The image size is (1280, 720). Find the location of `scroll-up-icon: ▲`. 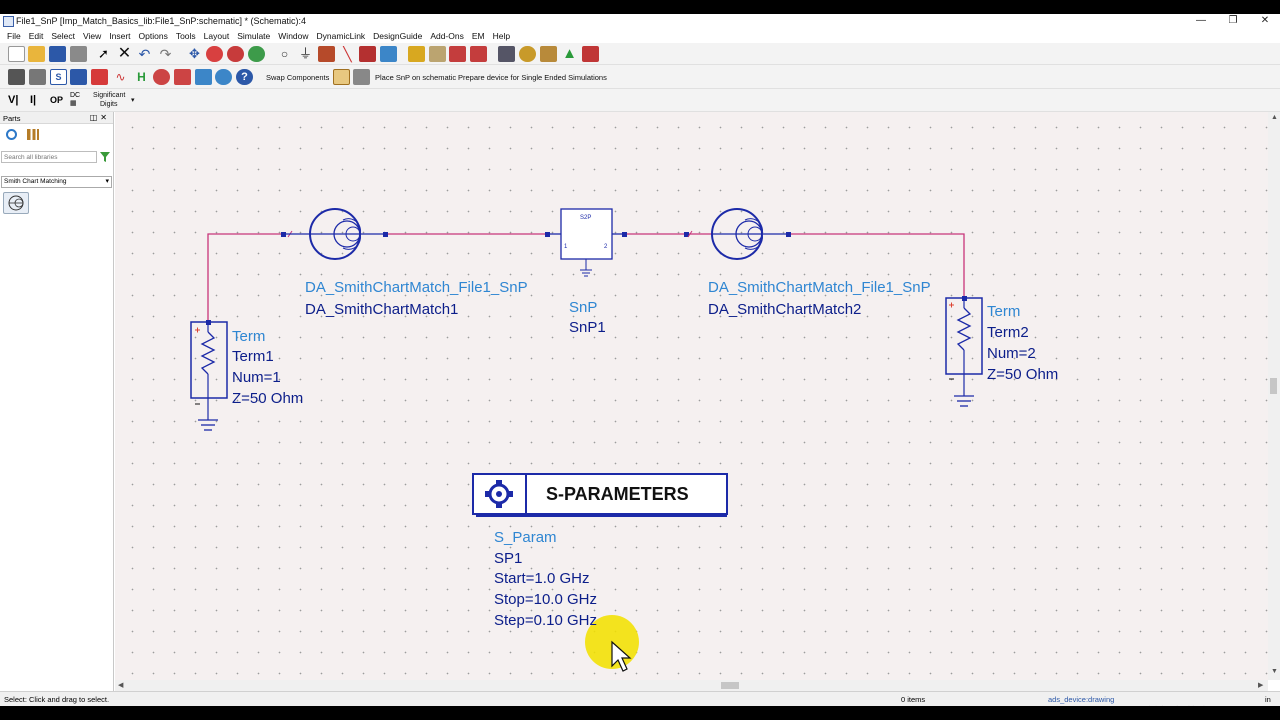

scroll-up-icon: ▲ is located at coordinates (1274, 117).